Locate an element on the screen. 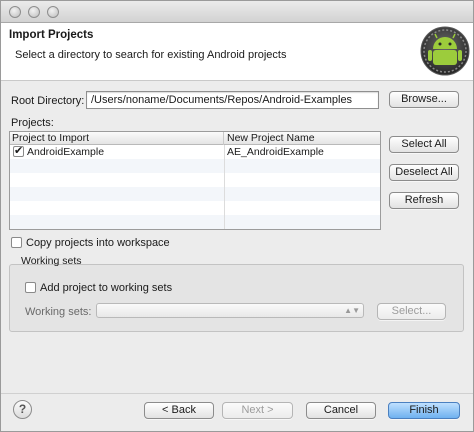  column-divider is located at coordinates (224, 187).